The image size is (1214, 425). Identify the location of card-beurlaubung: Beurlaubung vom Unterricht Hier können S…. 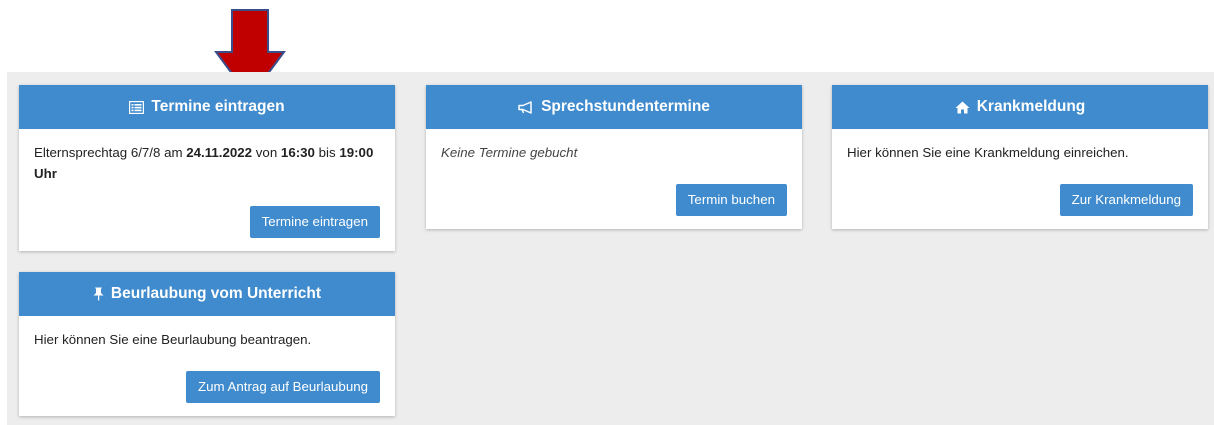
(207, 344).